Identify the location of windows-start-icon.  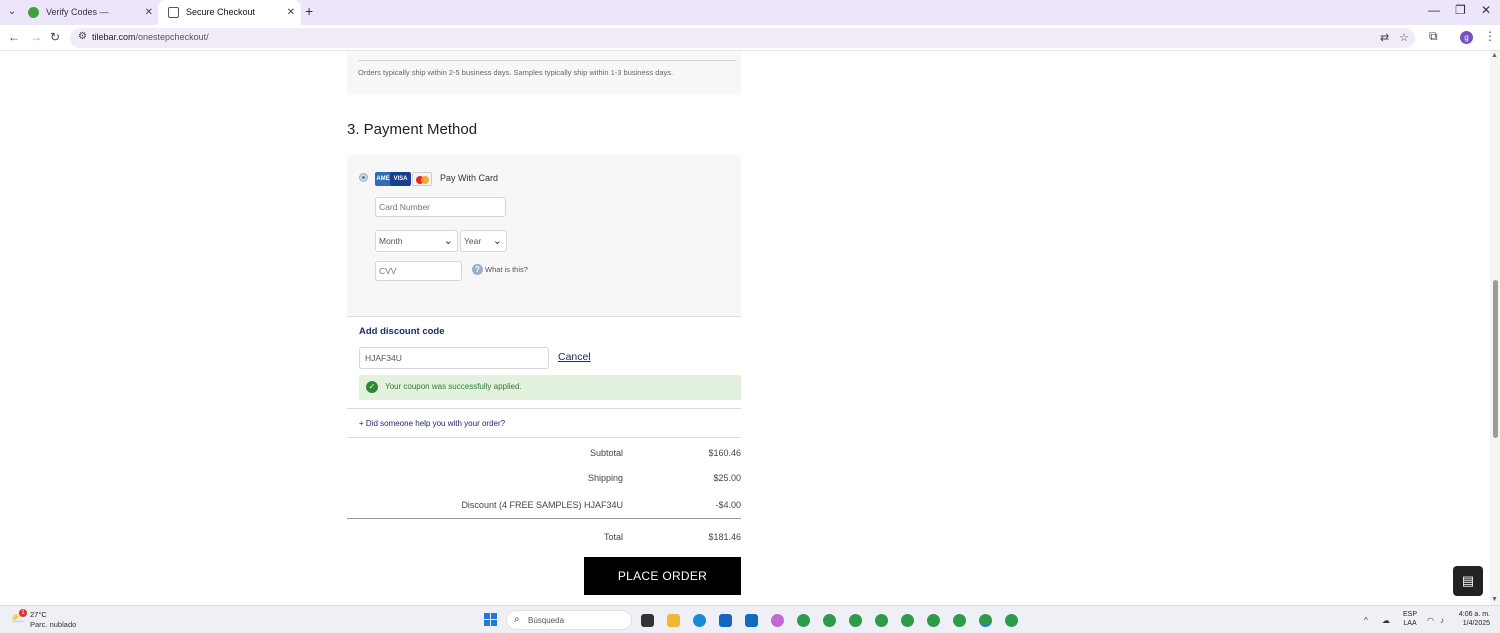
(491, 620).